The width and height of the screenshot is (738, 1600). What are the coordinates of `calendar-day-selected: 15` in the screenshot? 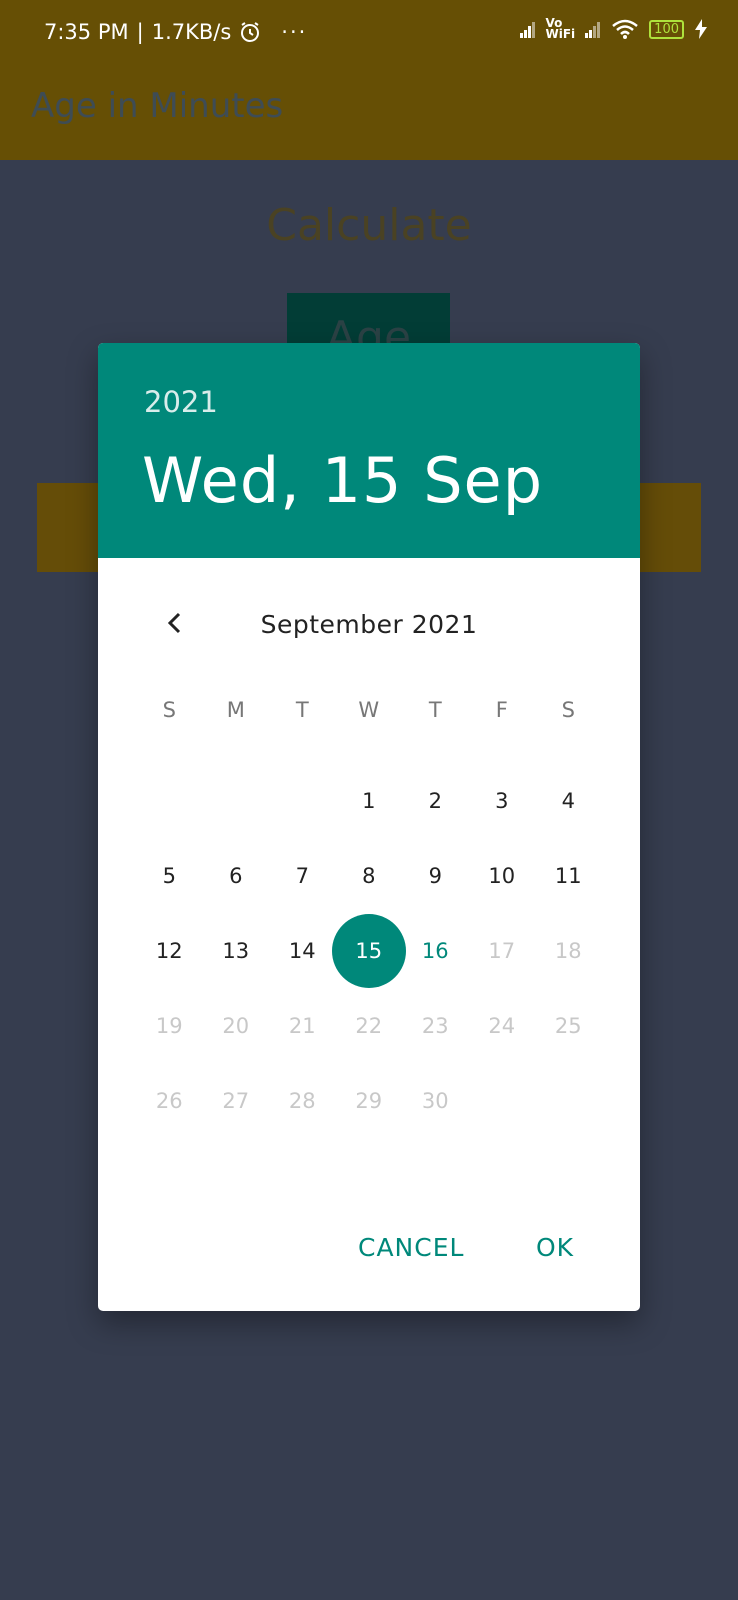 It's located at (368, 950).